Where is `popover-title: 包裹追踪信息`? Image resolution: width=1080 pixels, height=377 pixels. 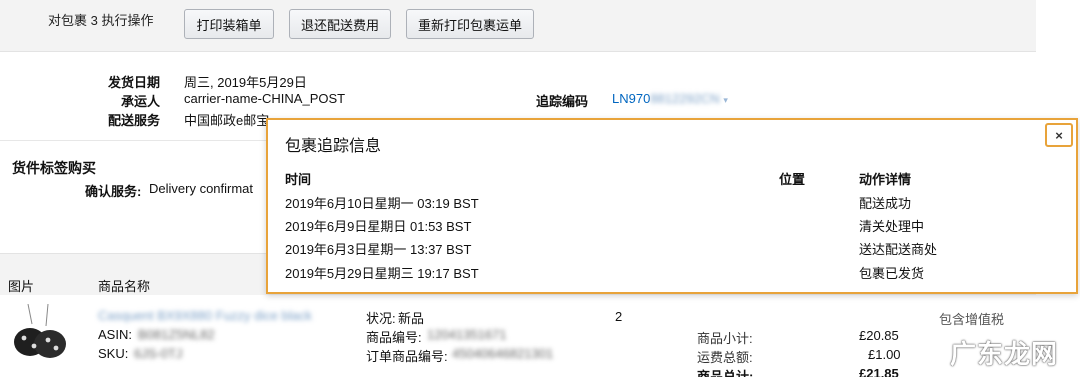
popover-title: 包裹追踪信息 is located at coordinates (333, 146).